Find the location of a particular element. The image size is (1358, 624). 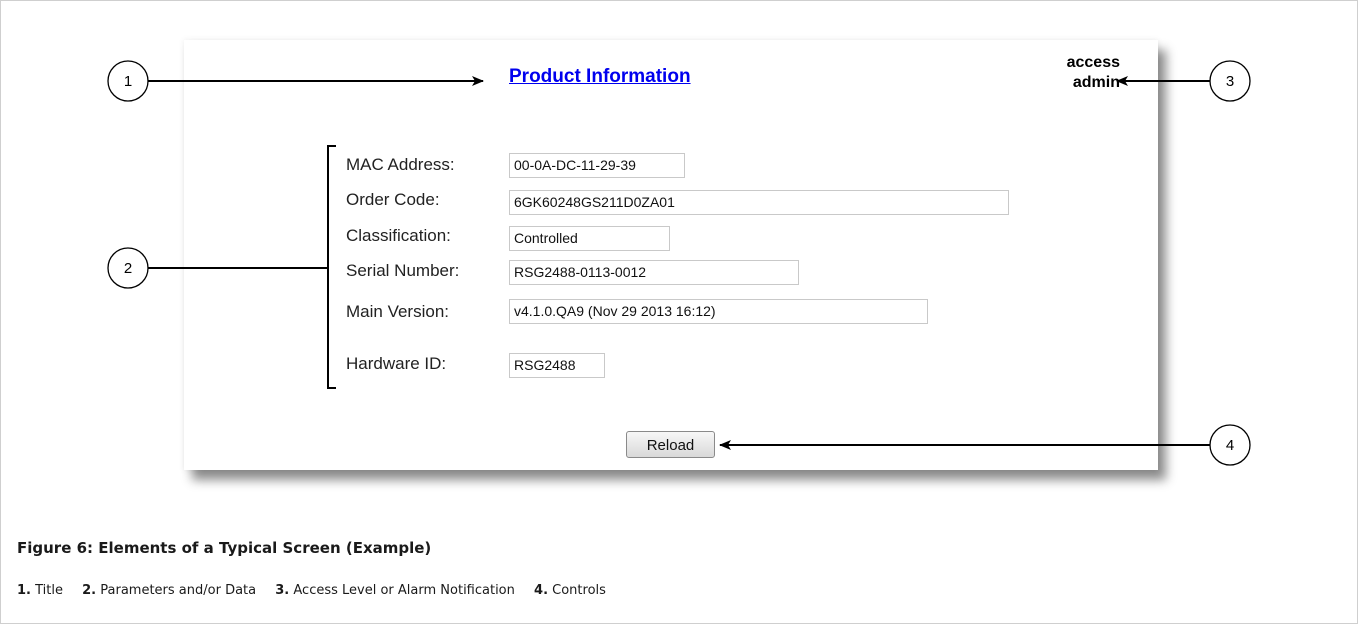

callout-1-number: 1 is located at coordinates (128, 81).